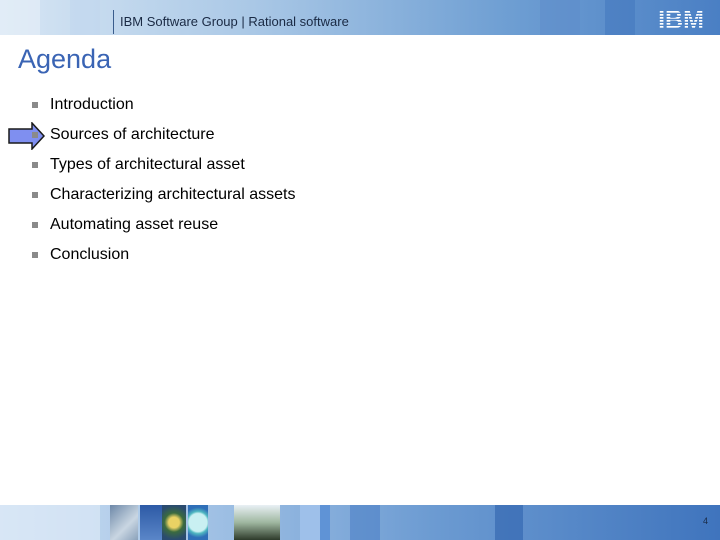  Describe the element at coordinates (90, 254) in the screenshot. I see `agenda-item-label: Conclusion` at that location.